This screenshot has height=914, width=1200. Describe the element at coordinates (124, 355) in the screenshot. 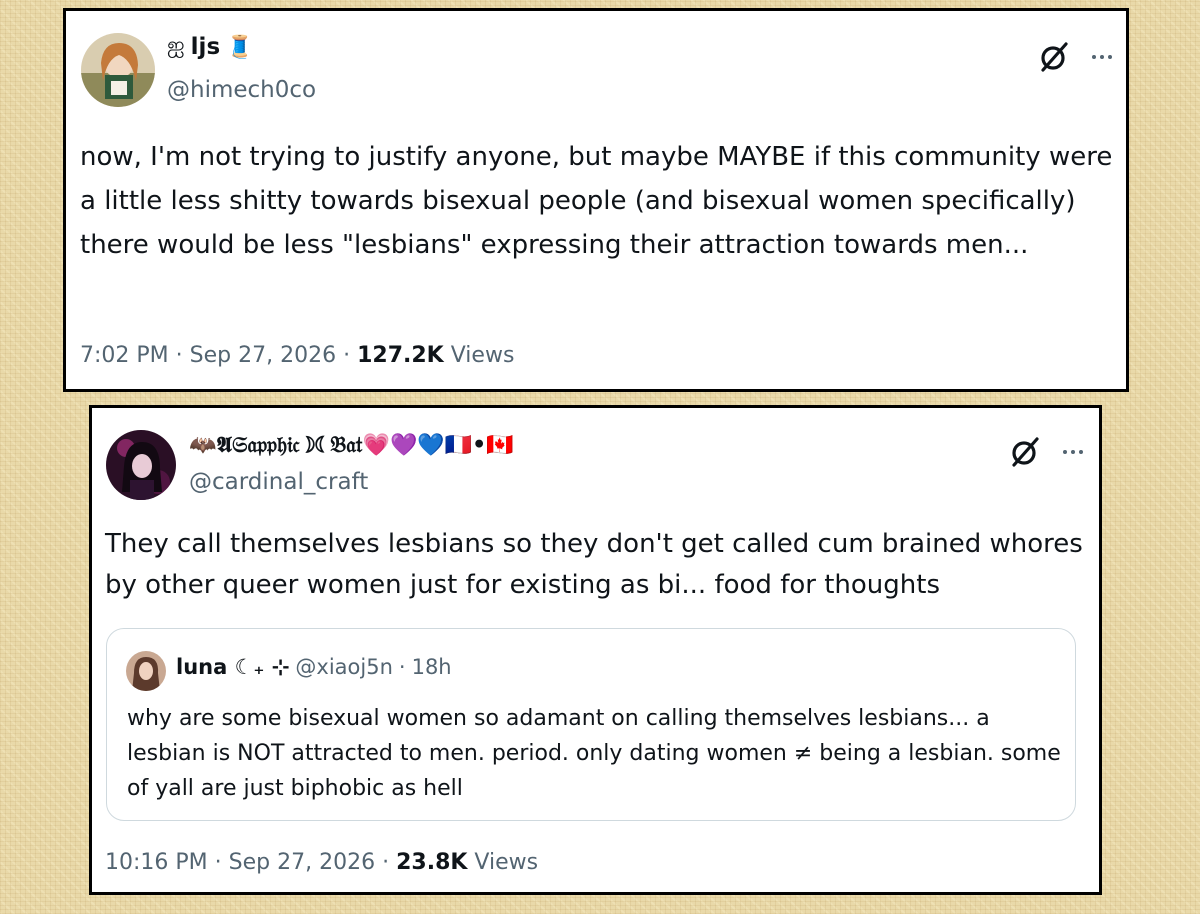

I see `tweet-time: 7:02 PM` at that location.